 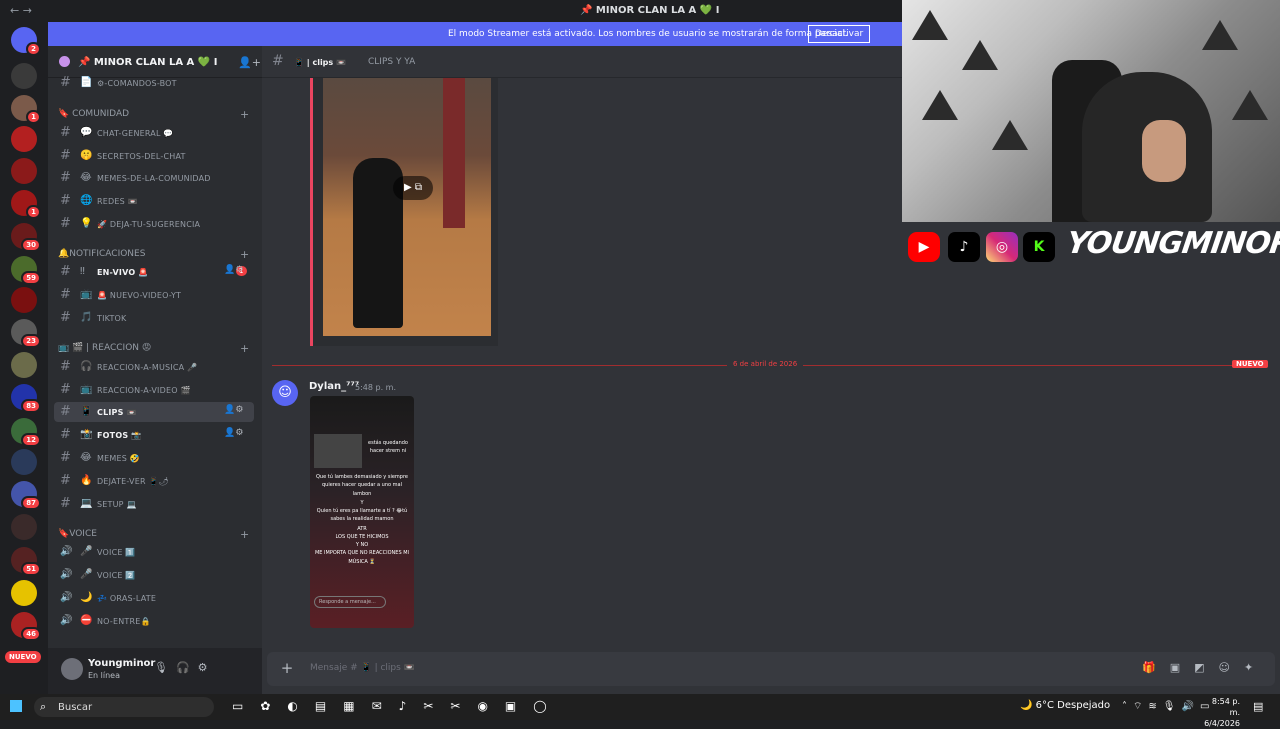 I want to click on story-line: quieres hacer quedar a uno mal, so click(x=362, y=485).